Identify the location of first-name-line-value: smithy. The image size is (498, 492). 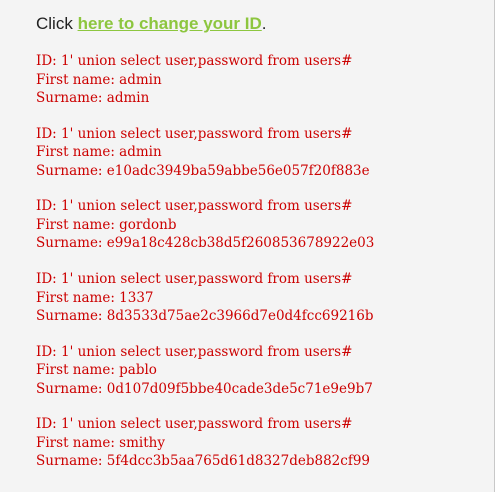
(142, 442).